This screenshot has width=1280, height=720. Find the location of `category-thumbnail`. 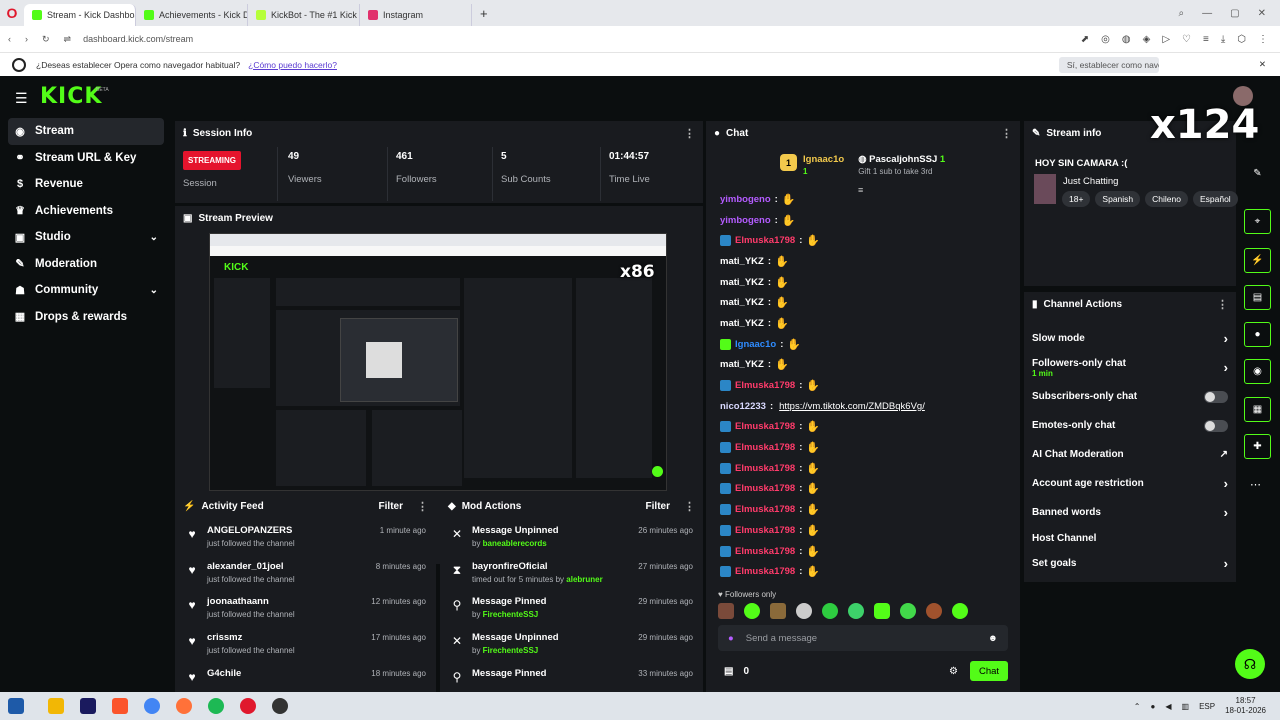

category-thumbnail is located at coordinates (1045, 189).